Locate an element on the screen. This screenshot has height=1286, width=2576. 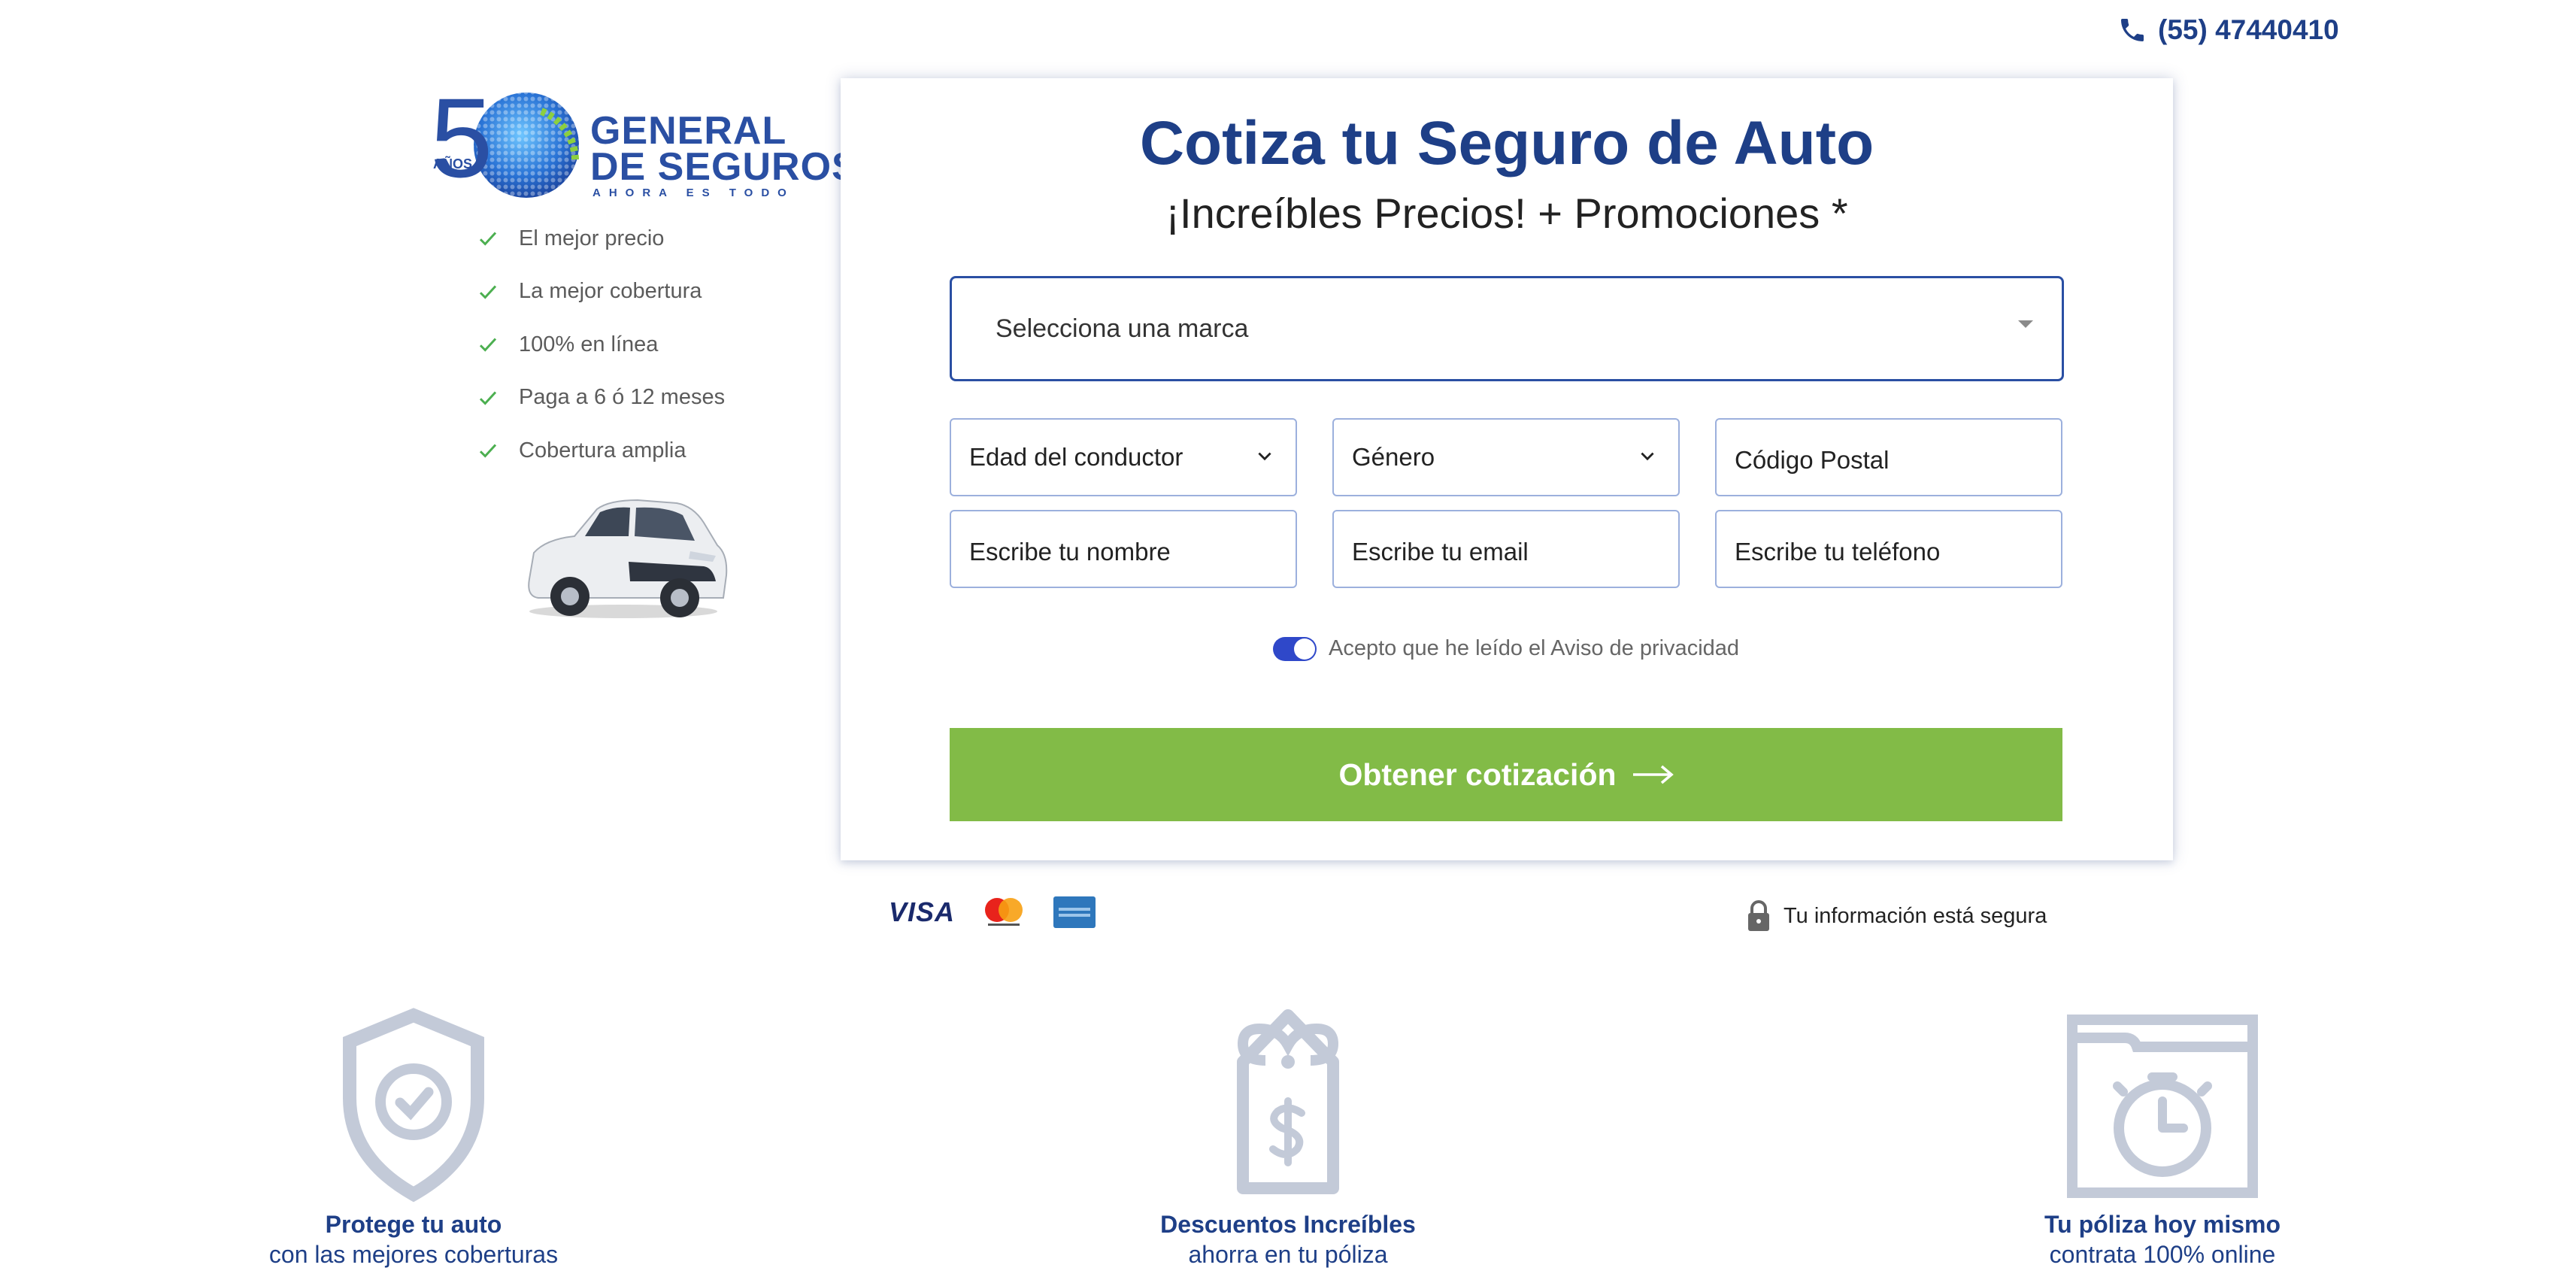
arrow-right-icon is located at coordinates (1653, 774).